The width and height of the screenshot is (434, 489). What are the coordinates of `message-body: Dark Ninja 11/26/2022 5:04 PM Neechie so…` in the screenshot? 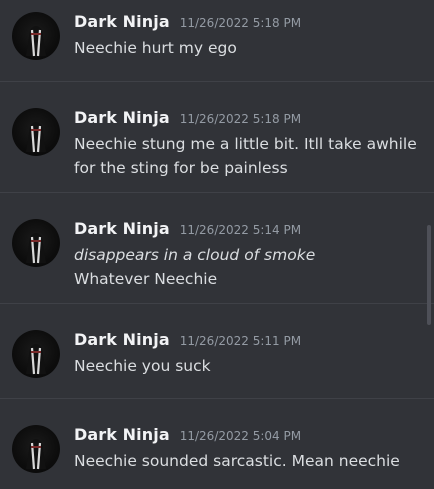 It's located at (249, 449).